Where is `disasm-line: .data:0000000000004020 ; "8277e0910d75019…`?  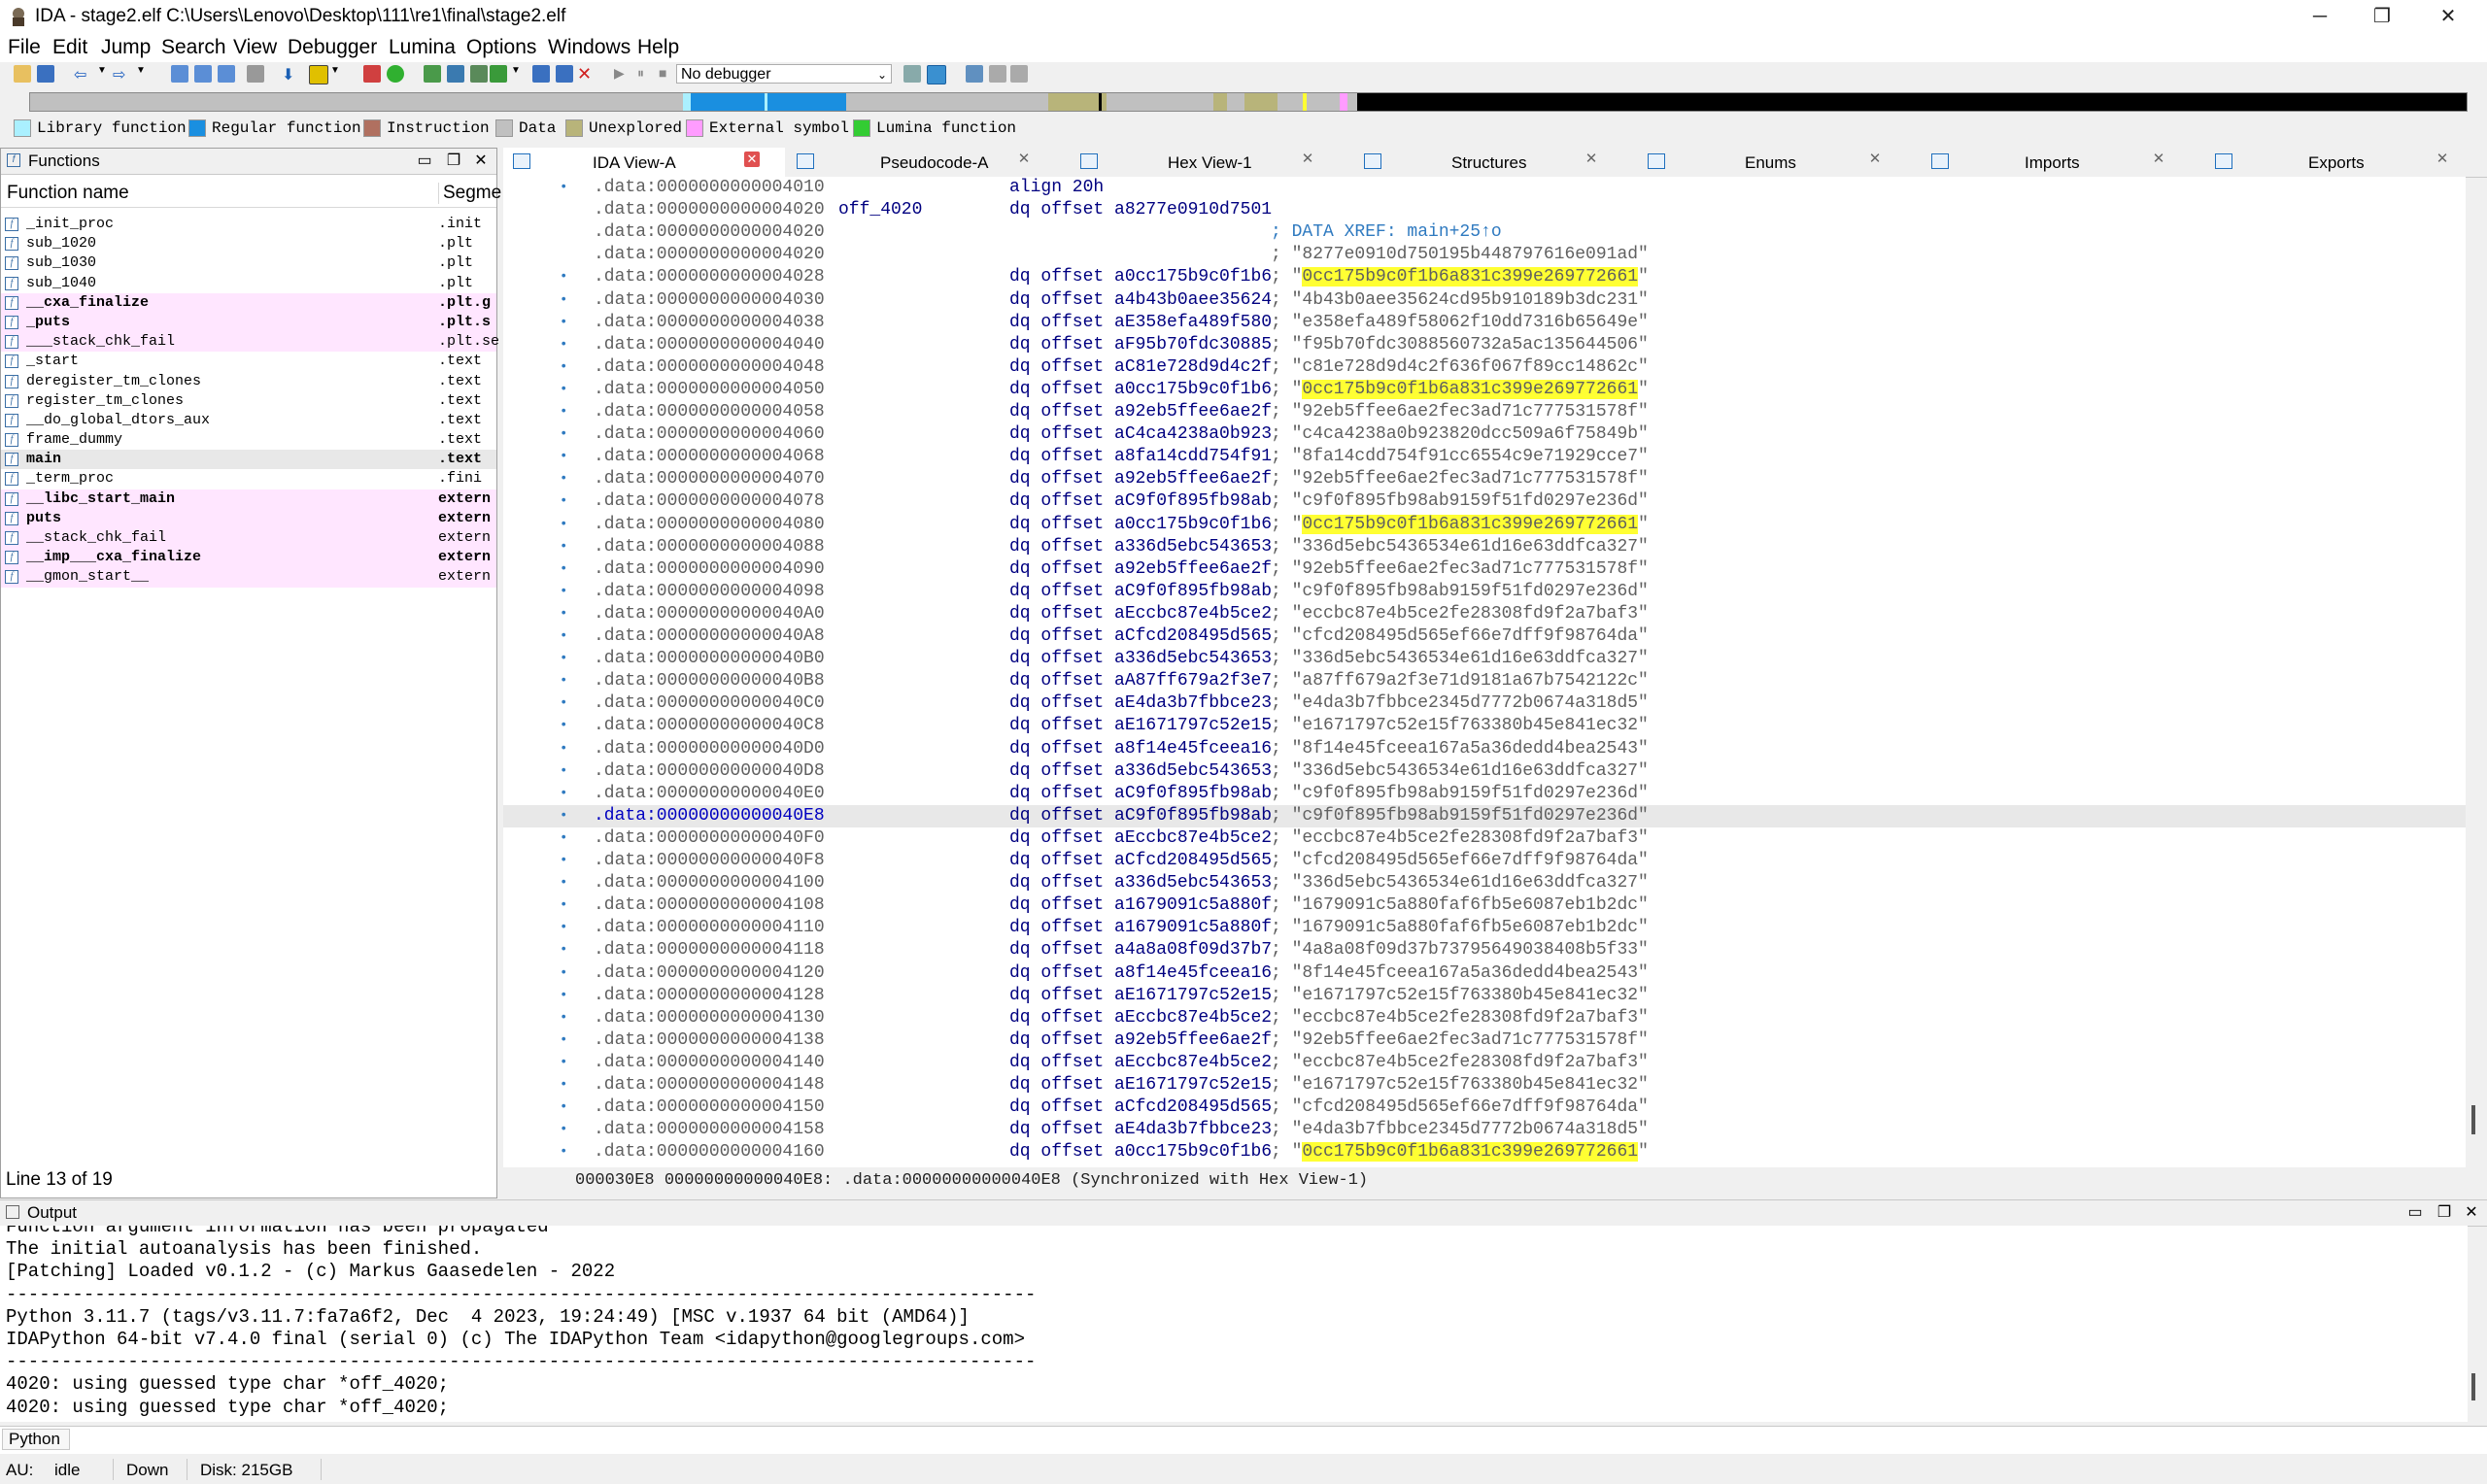
disasm-line: .data:0000000000004020 ; "8277e0910d75019… is located at coordinates (1484, 255).